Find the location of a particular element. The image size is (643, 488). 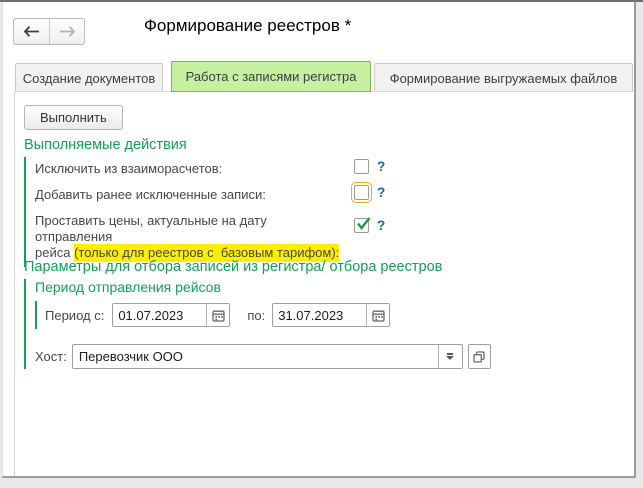

period-row: Период с: по: is located at coordinates (314, 315).